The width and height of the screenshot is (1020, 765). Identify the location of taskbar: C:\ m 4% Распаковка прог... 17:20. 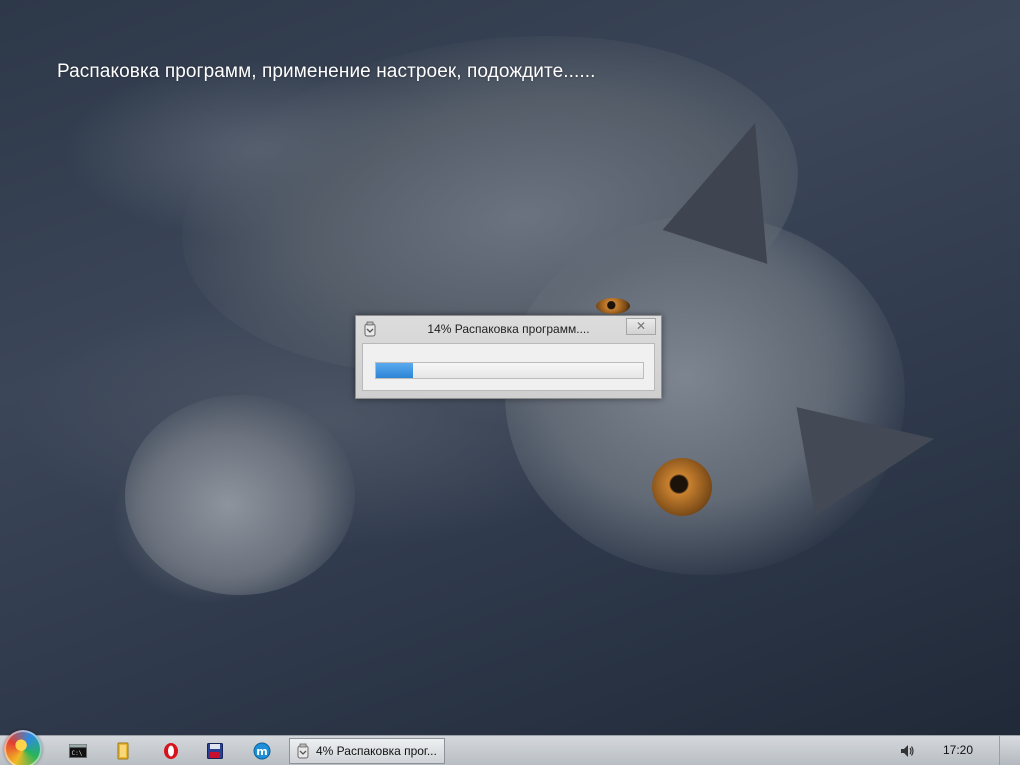
(510, 747).